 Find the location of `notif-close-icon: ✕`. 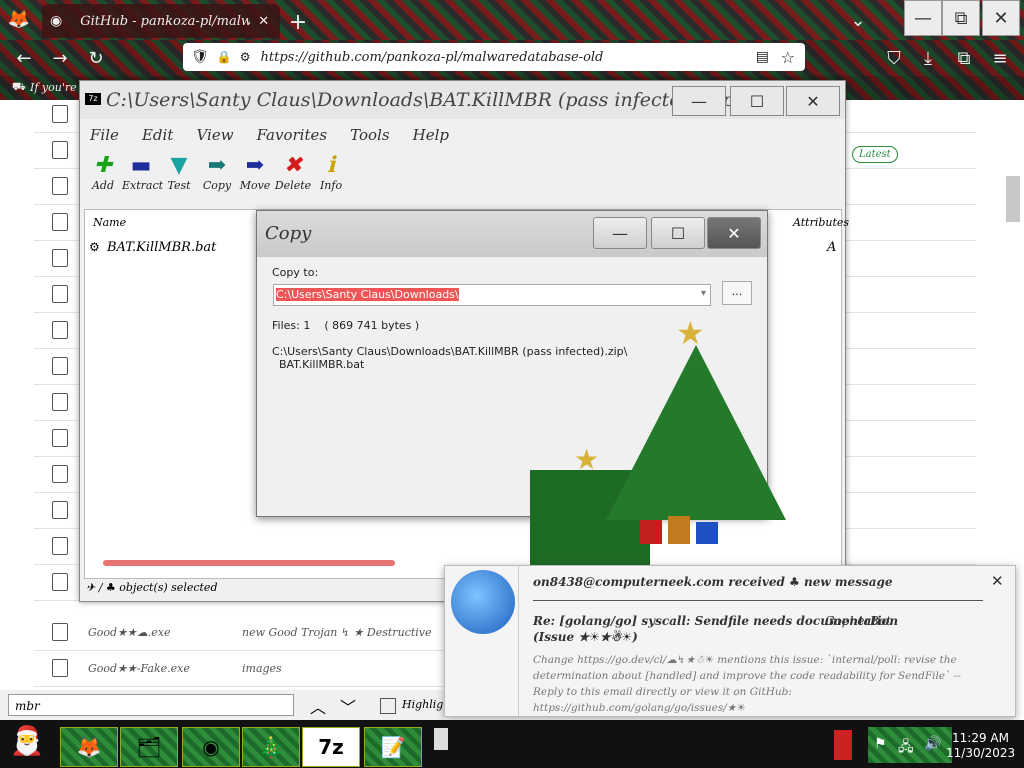

notif-close-icon: ✕ is located at coordinates (997, 581).